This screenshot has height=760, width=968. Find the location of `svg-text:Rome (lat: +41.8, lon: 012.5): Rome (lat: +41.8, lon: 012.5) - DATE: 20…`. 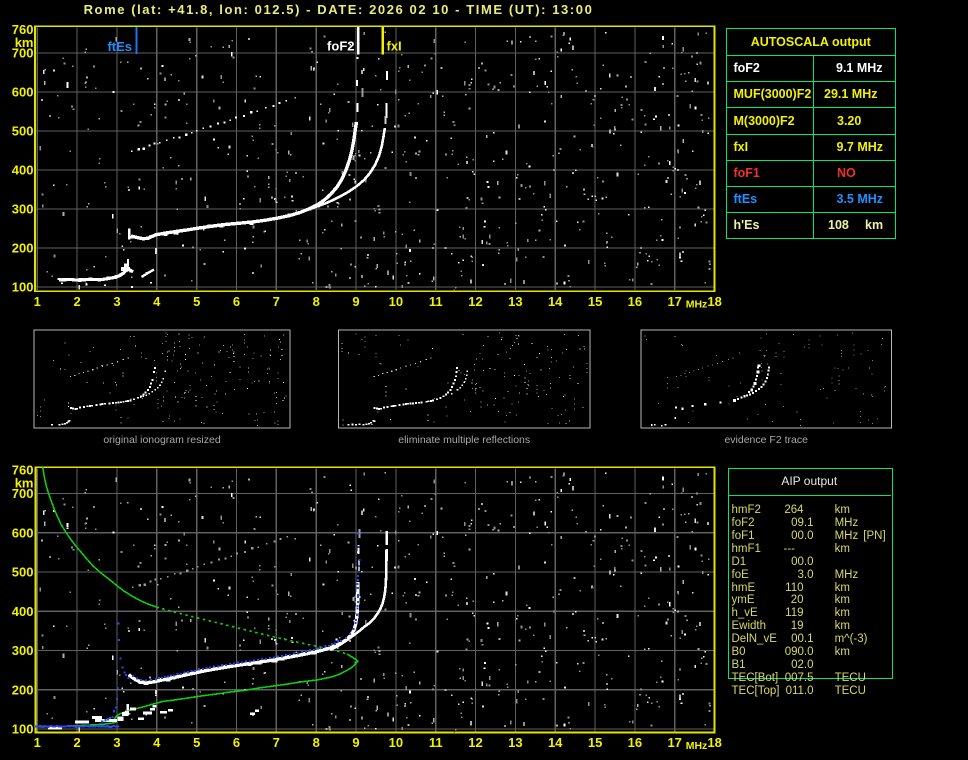

svg-text:Rome (lat: +41.8, lon: 012.5): Rome (lat: +41.8, lon: 012.5) - DATE: 20… is located at coordinates (339, 9).